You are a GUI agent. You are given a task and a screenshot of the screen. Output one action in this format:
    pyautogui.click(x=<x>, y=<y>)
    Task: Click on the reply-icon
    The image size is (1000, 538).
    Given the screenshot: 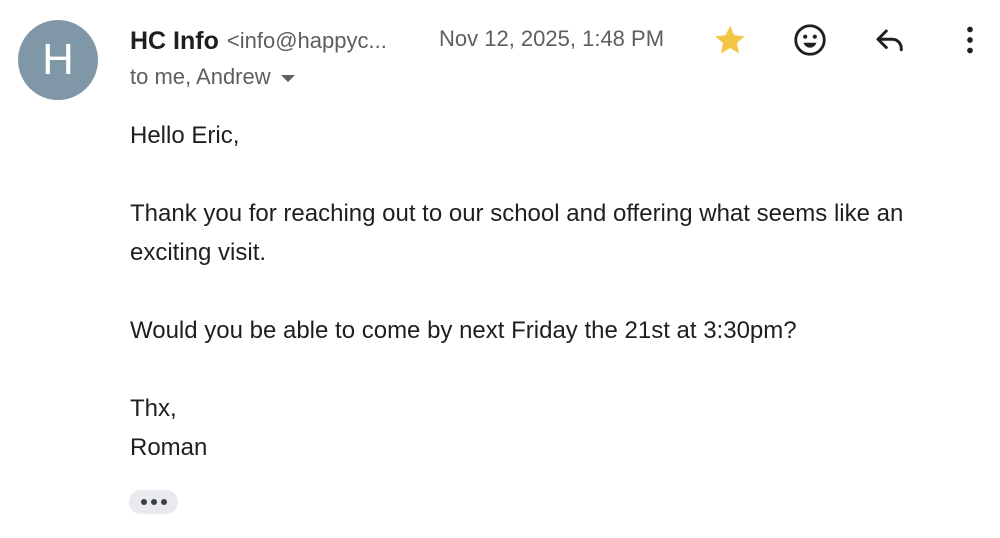 What is the action you would take?
    pyautogui.click(x=890, y=40)
    